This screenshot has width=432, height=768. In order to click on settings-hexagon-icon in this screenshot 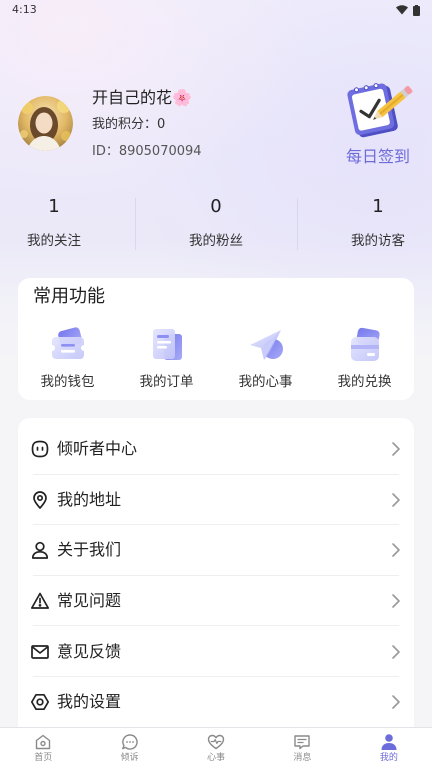, I will do `click(40, 702)`.